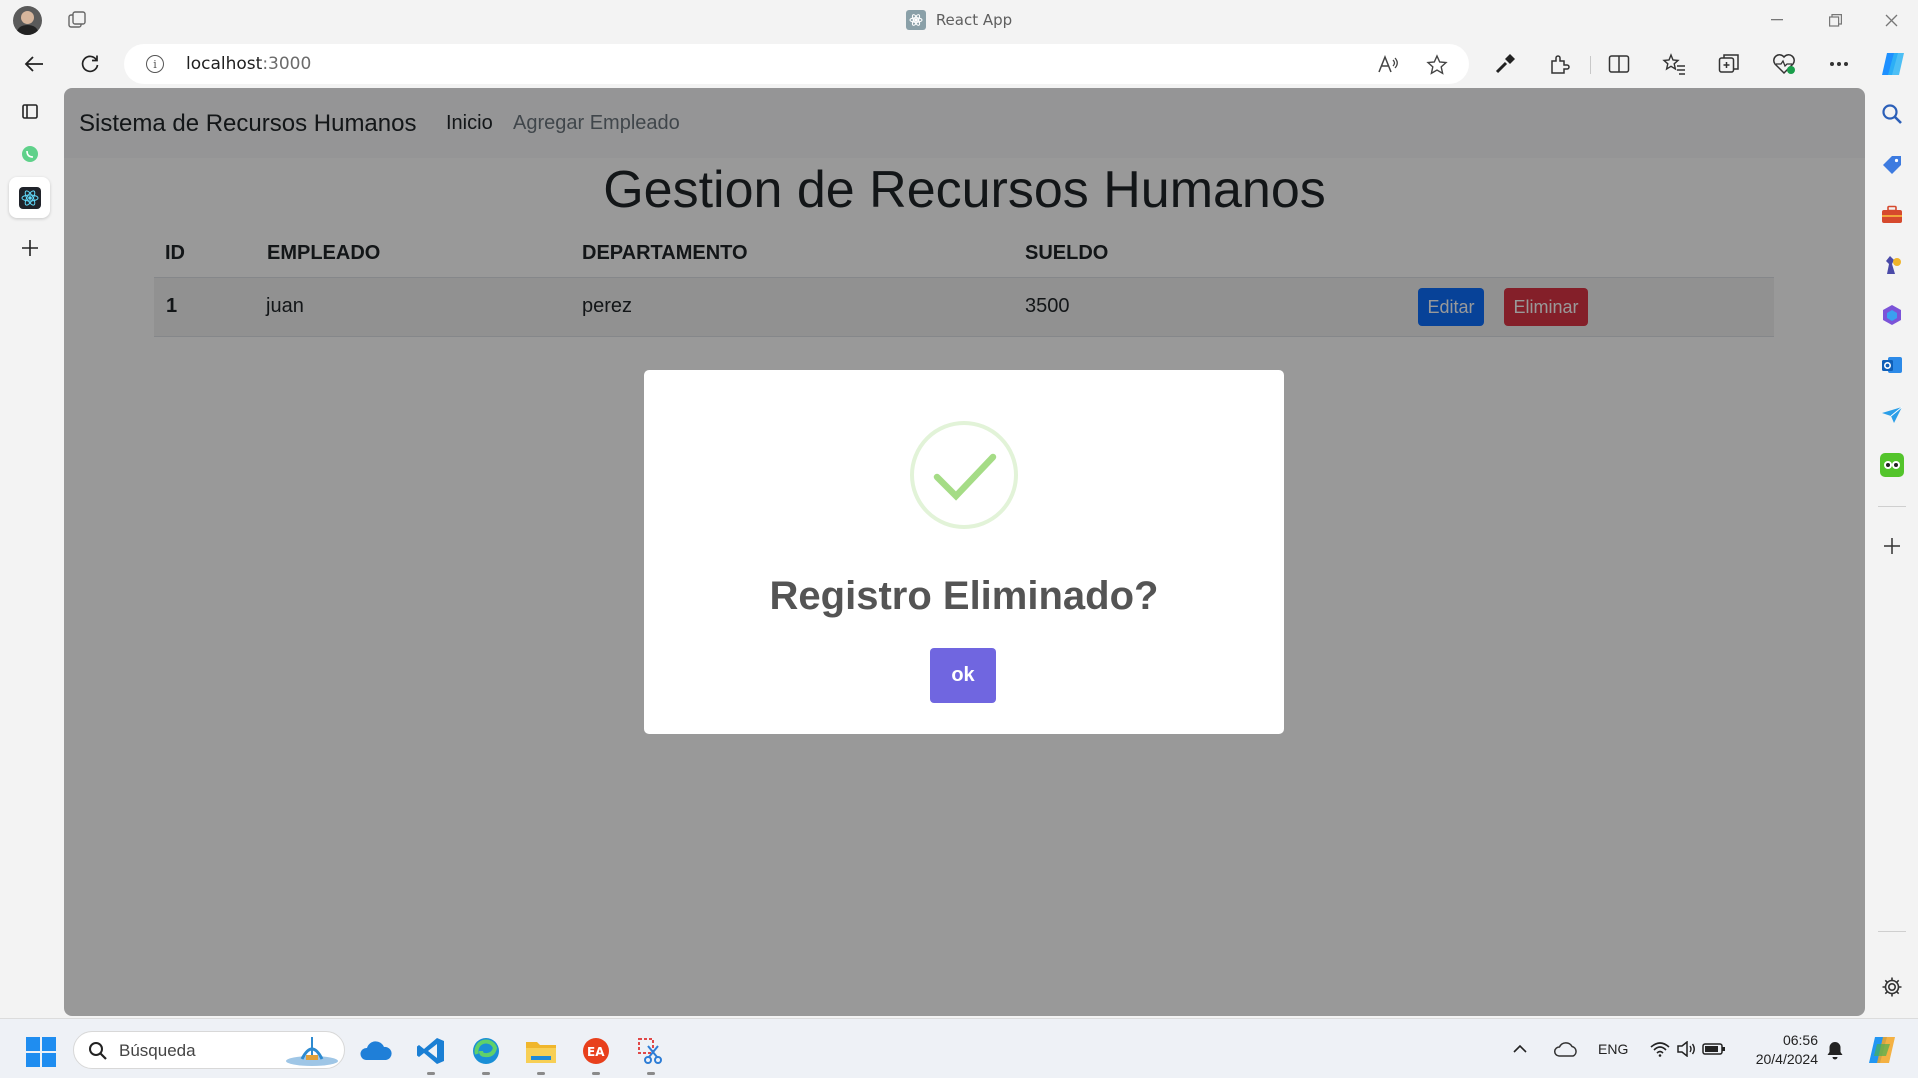 This screenshot has height=1078, width=1918. What do you see at coordinates (1520, 1049) in the screenshot?
I see `chevron-up-icon` at bounding box center [1520, 1049].